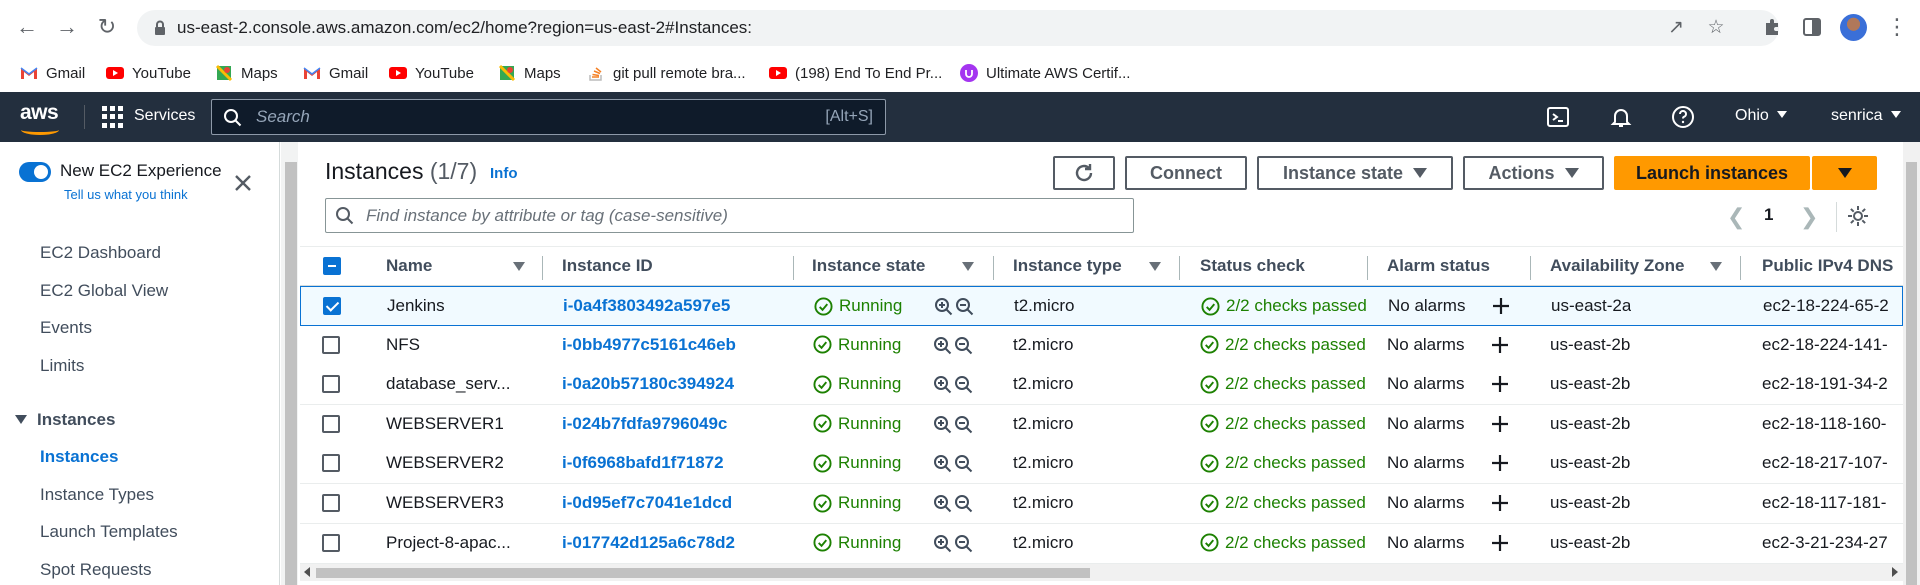 This screenshot has height=585, width=1920. I want to click on column-header-instance-id: Instance ID, so click(607, 266).